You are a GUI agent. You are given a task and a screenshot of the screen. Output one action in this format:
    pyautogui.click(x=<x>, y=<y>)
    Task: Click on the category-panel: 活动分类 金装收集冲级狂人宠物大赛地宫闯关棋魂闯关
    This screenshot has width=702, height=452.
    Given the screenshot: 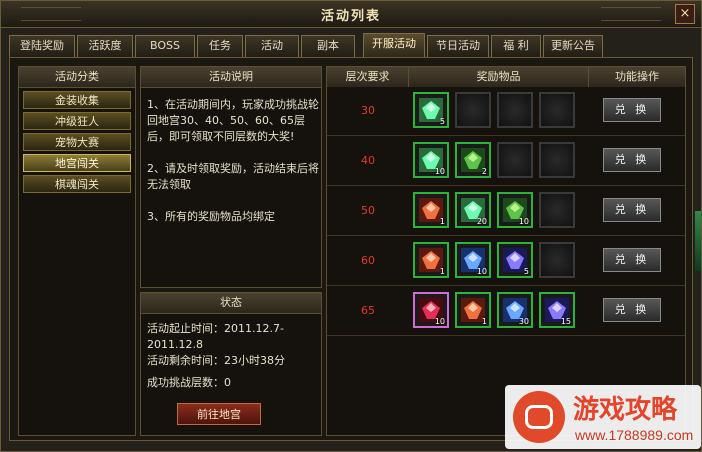 What is the action you would take?
    pyautogui.click(x=77, y=251)
    